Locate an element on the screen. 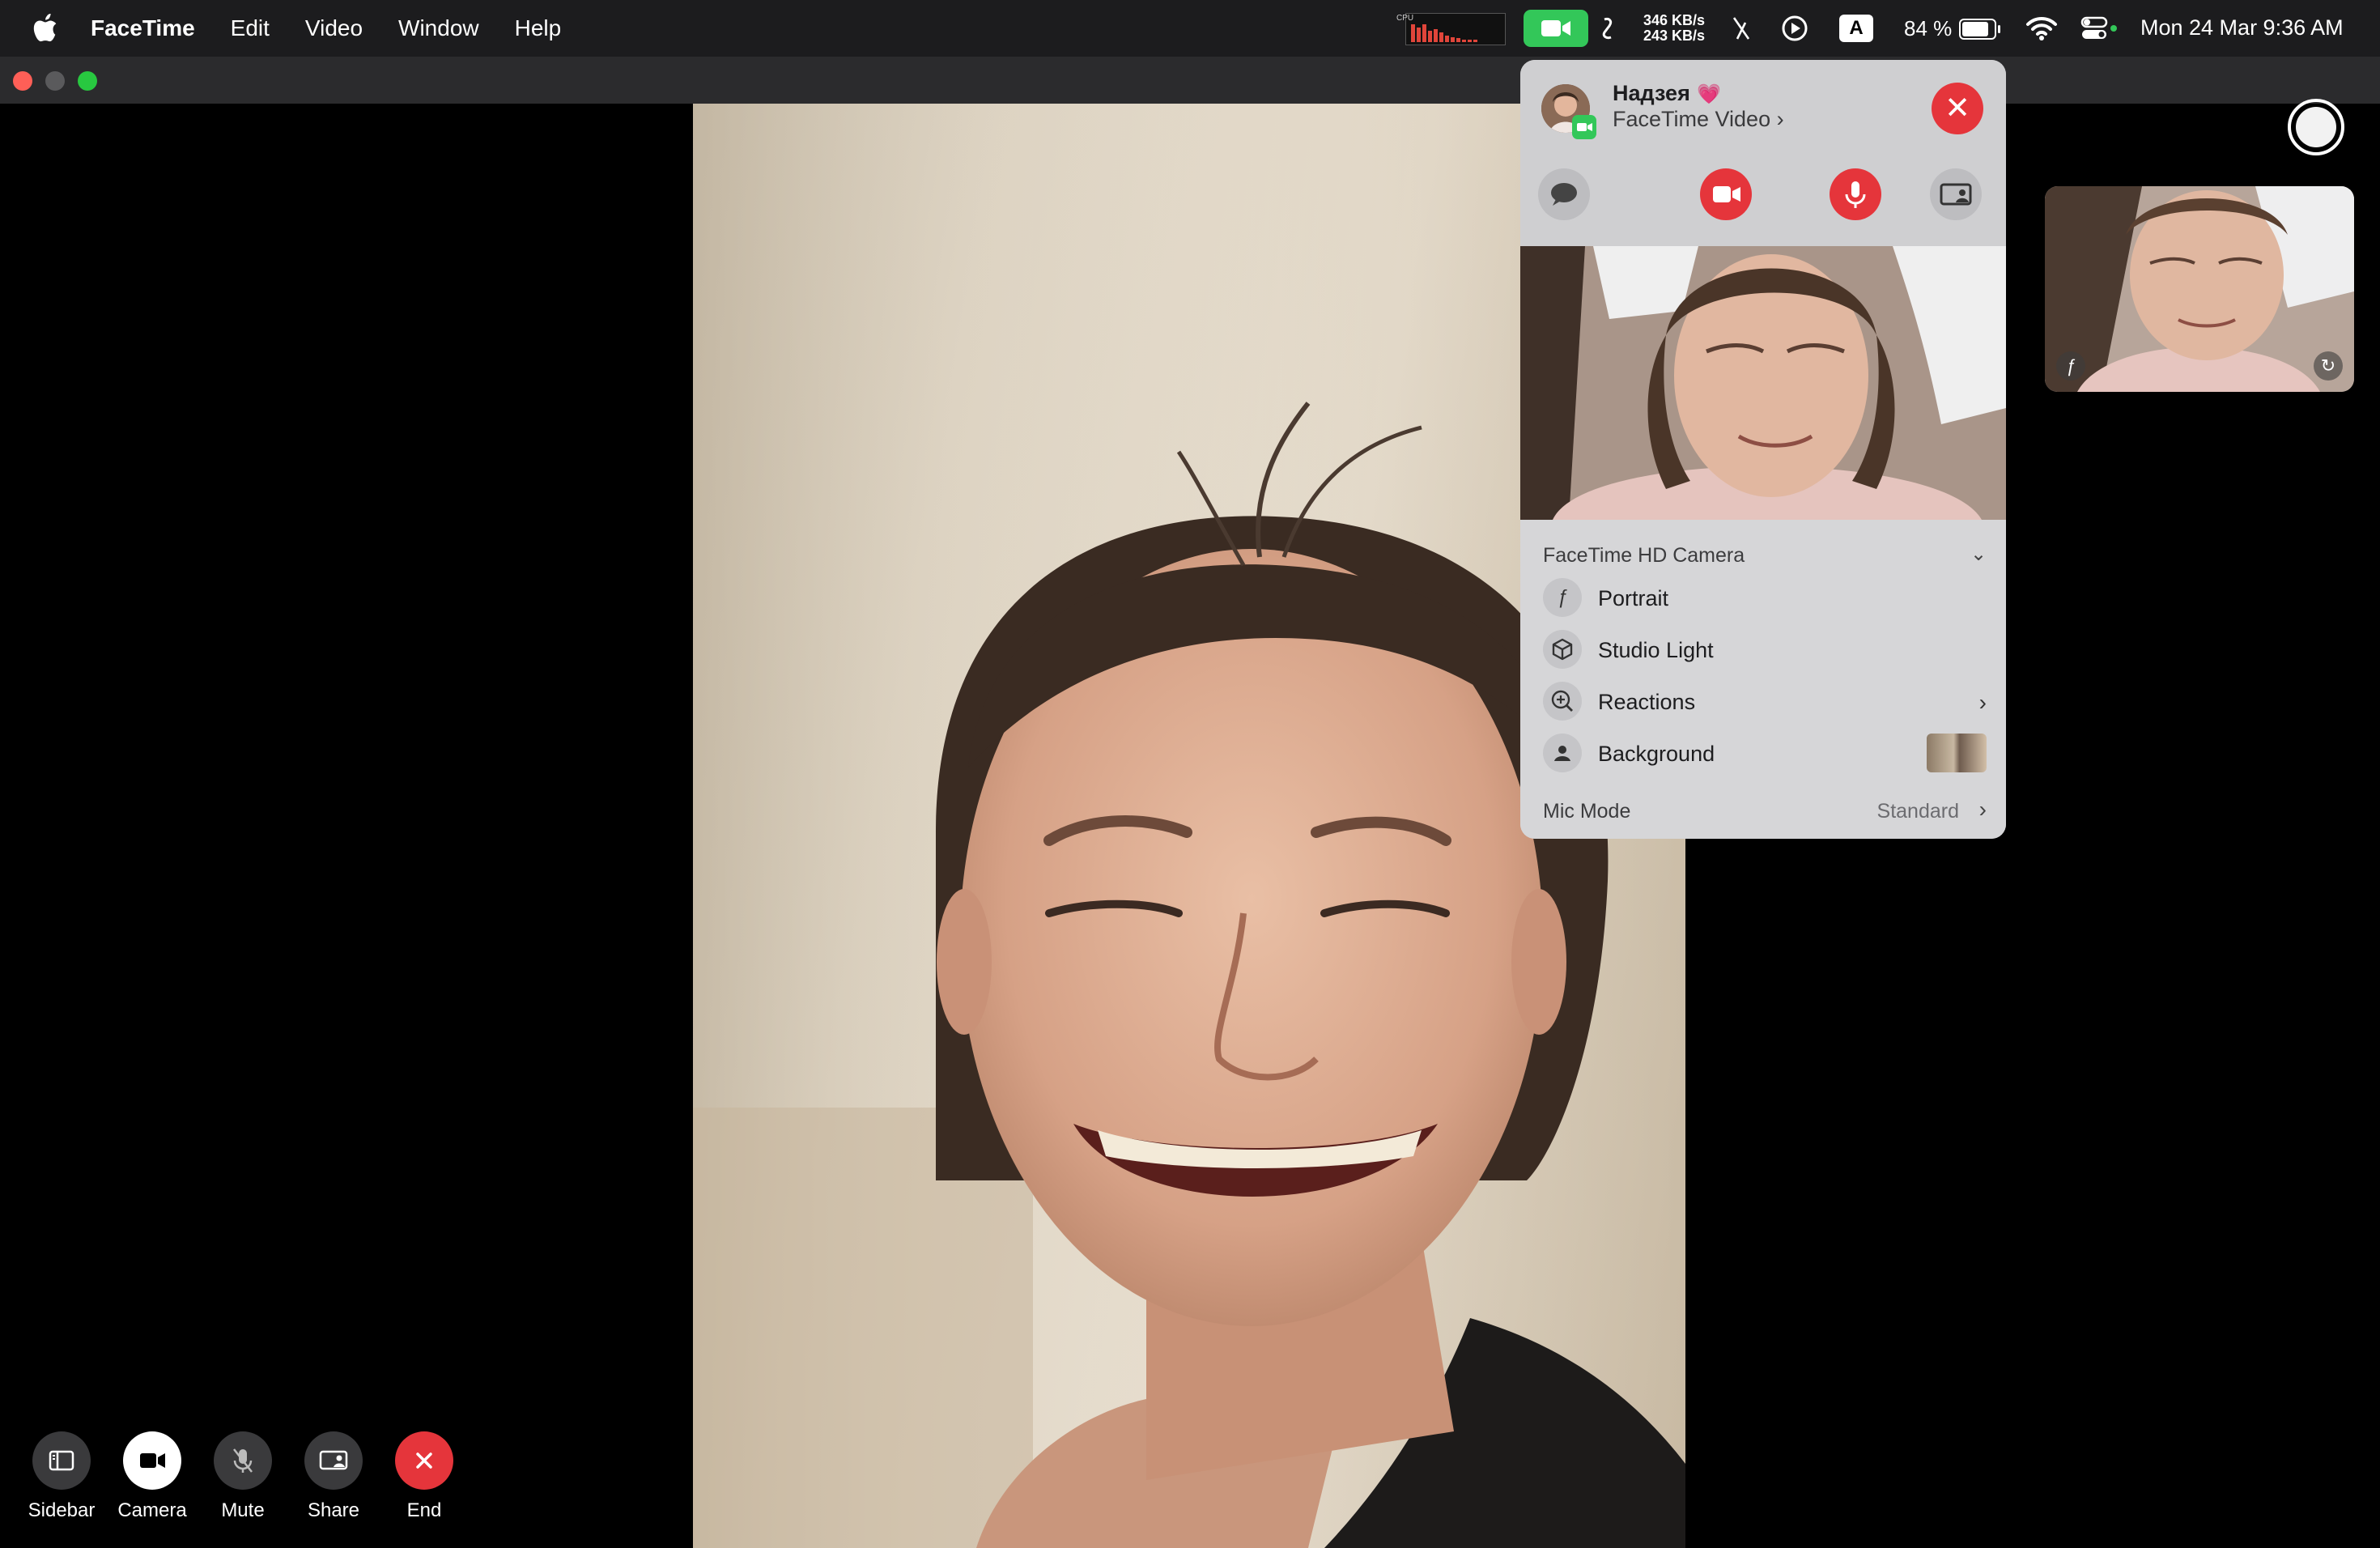 This screenshot has height=1548, width=2380. effect-background: Background is located at coordinates (1765, 755).